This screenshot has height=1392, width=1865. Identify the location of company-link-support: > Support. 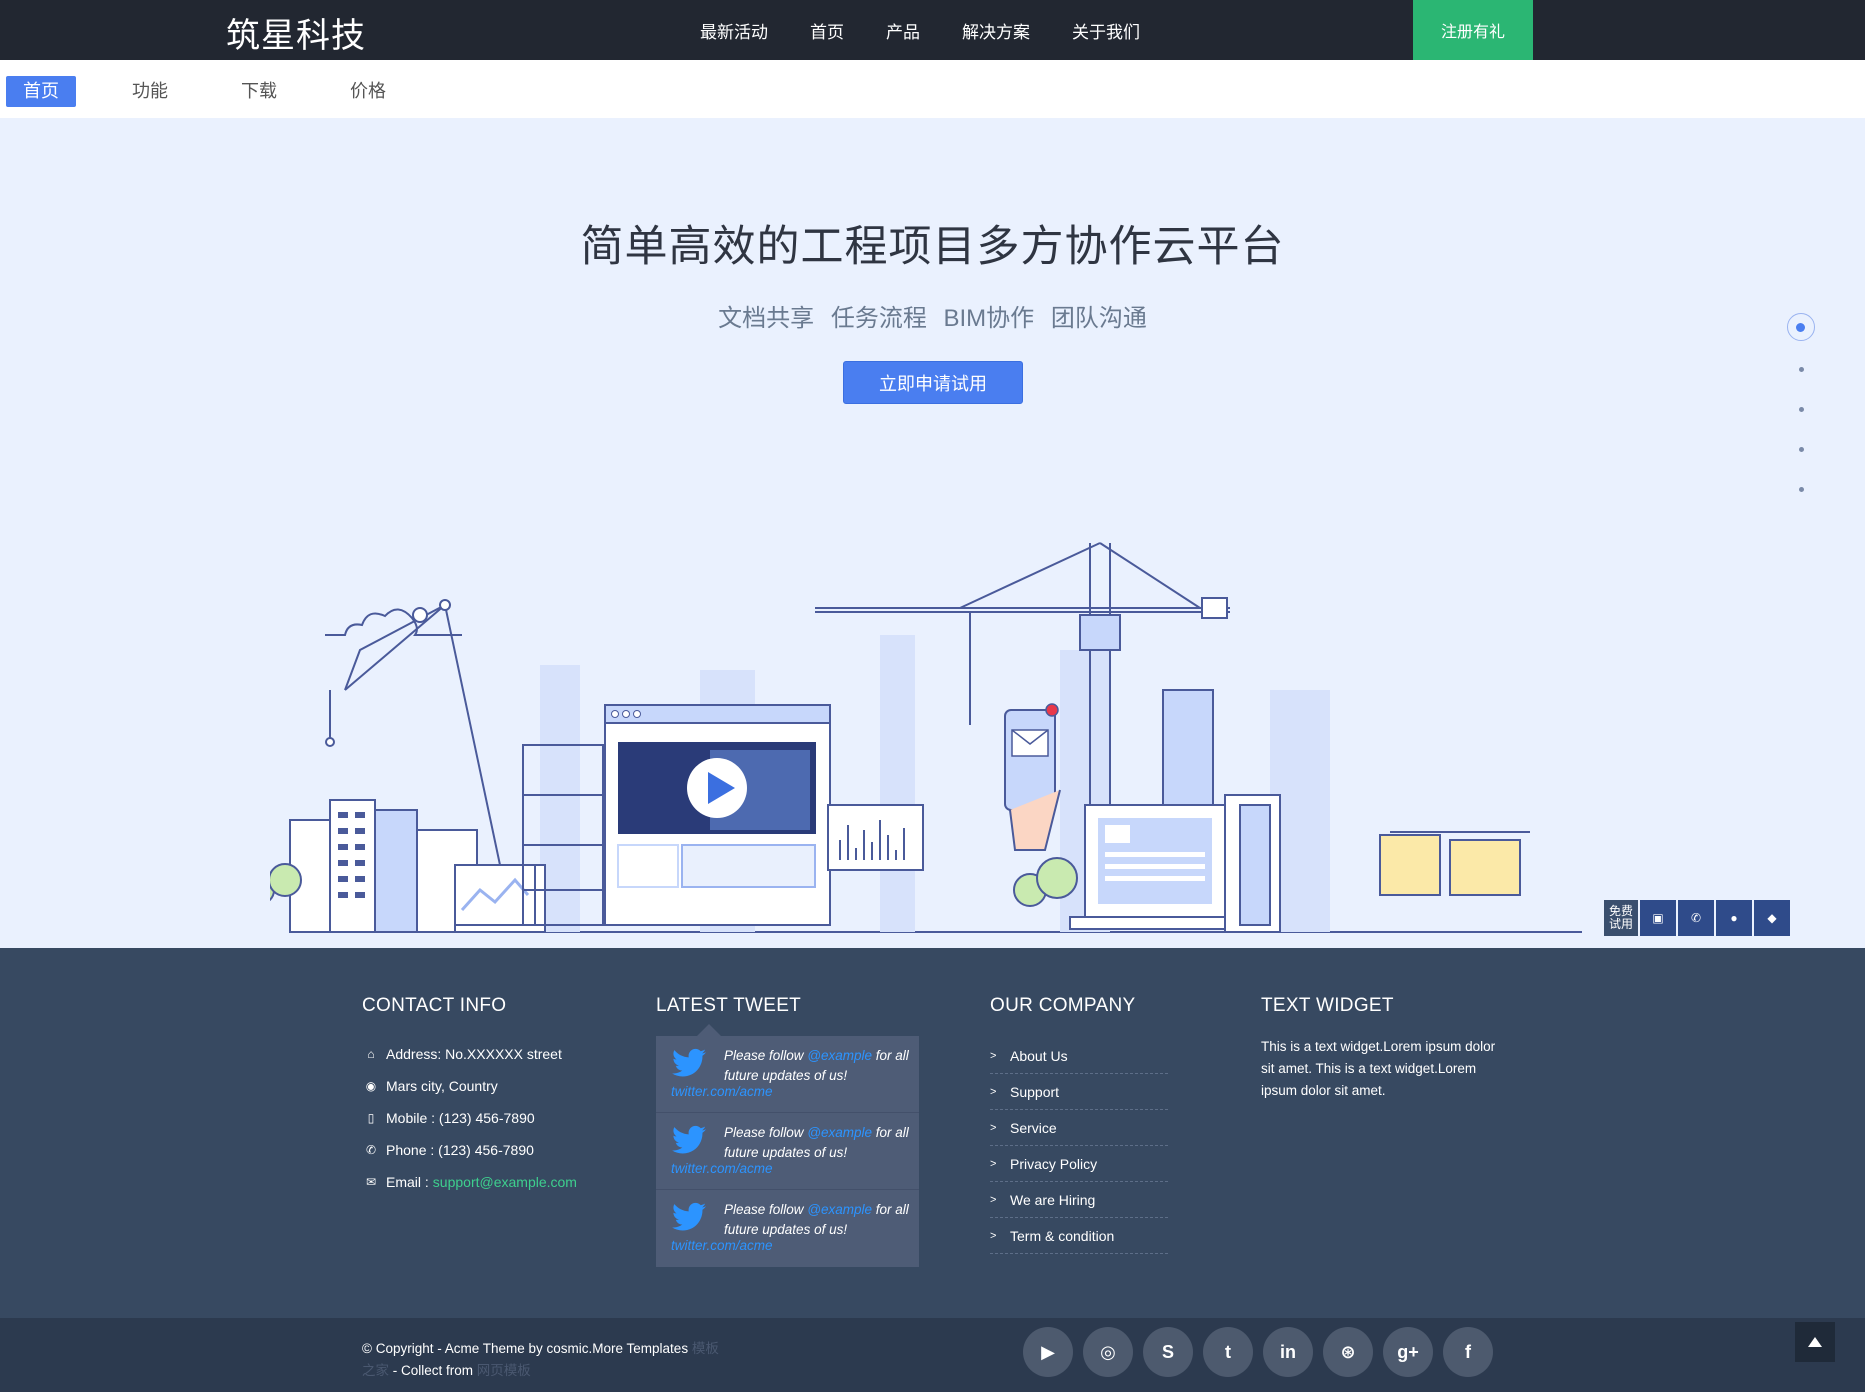
(1079, 1092).